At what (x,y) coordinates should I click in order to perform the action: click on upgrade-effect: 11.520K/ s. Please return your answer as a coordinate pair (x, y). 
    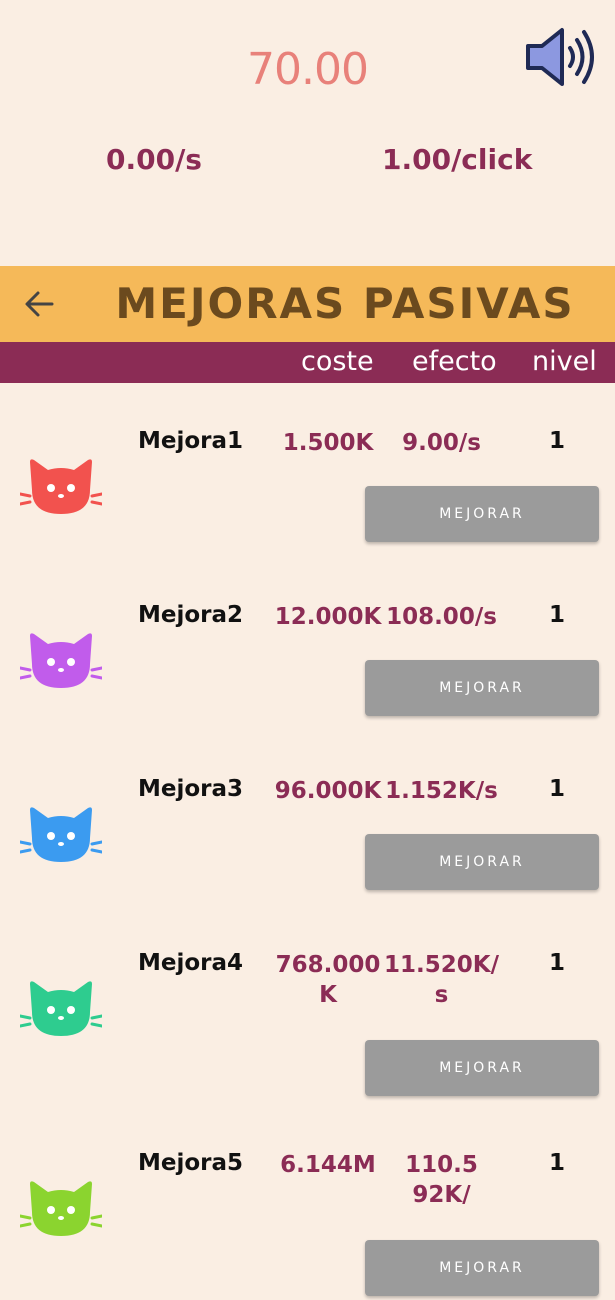
    Looking at the image, I should click on (441, 980).